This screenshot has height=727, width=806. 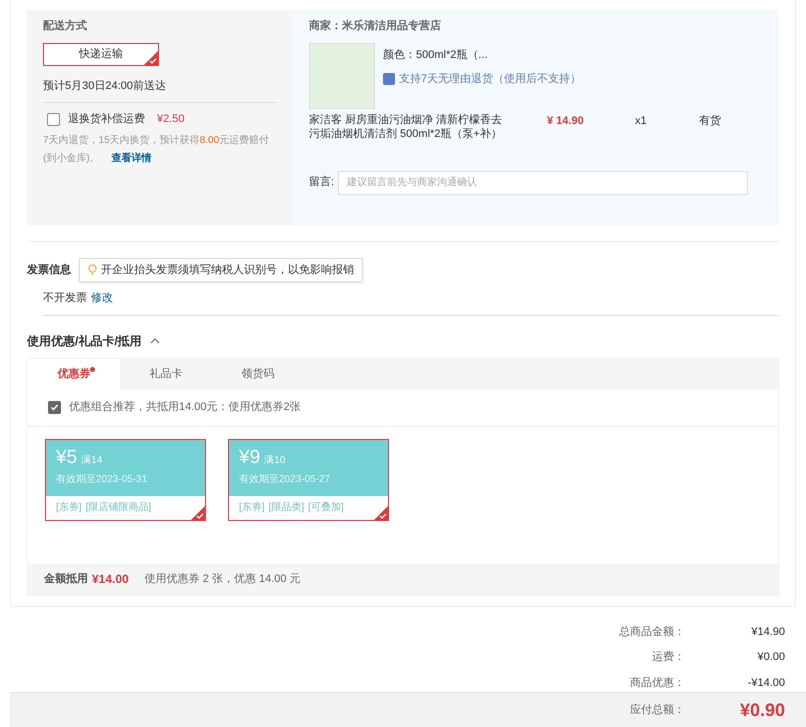 What do you see at coordinates (67, 458) in the screenshot?
I see `coupon-amount: ¥5` at bounding box center [67, 458].